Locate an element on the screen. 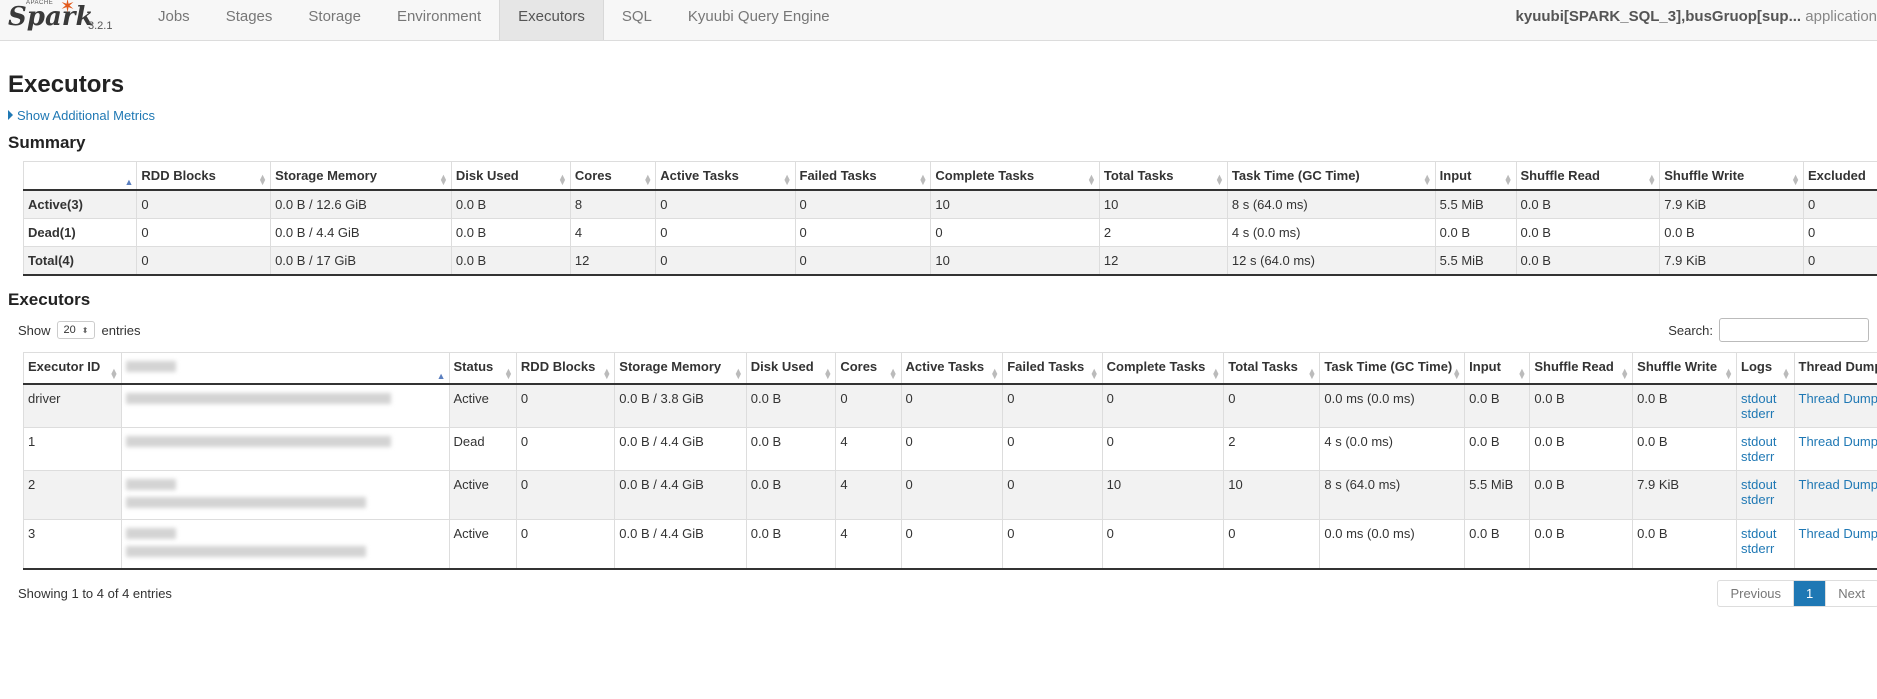 This screenshot has height=699, width=1877. executor-cell-mem: 0.0 B / 4.4 GiB is located at coordinates (680, 495).